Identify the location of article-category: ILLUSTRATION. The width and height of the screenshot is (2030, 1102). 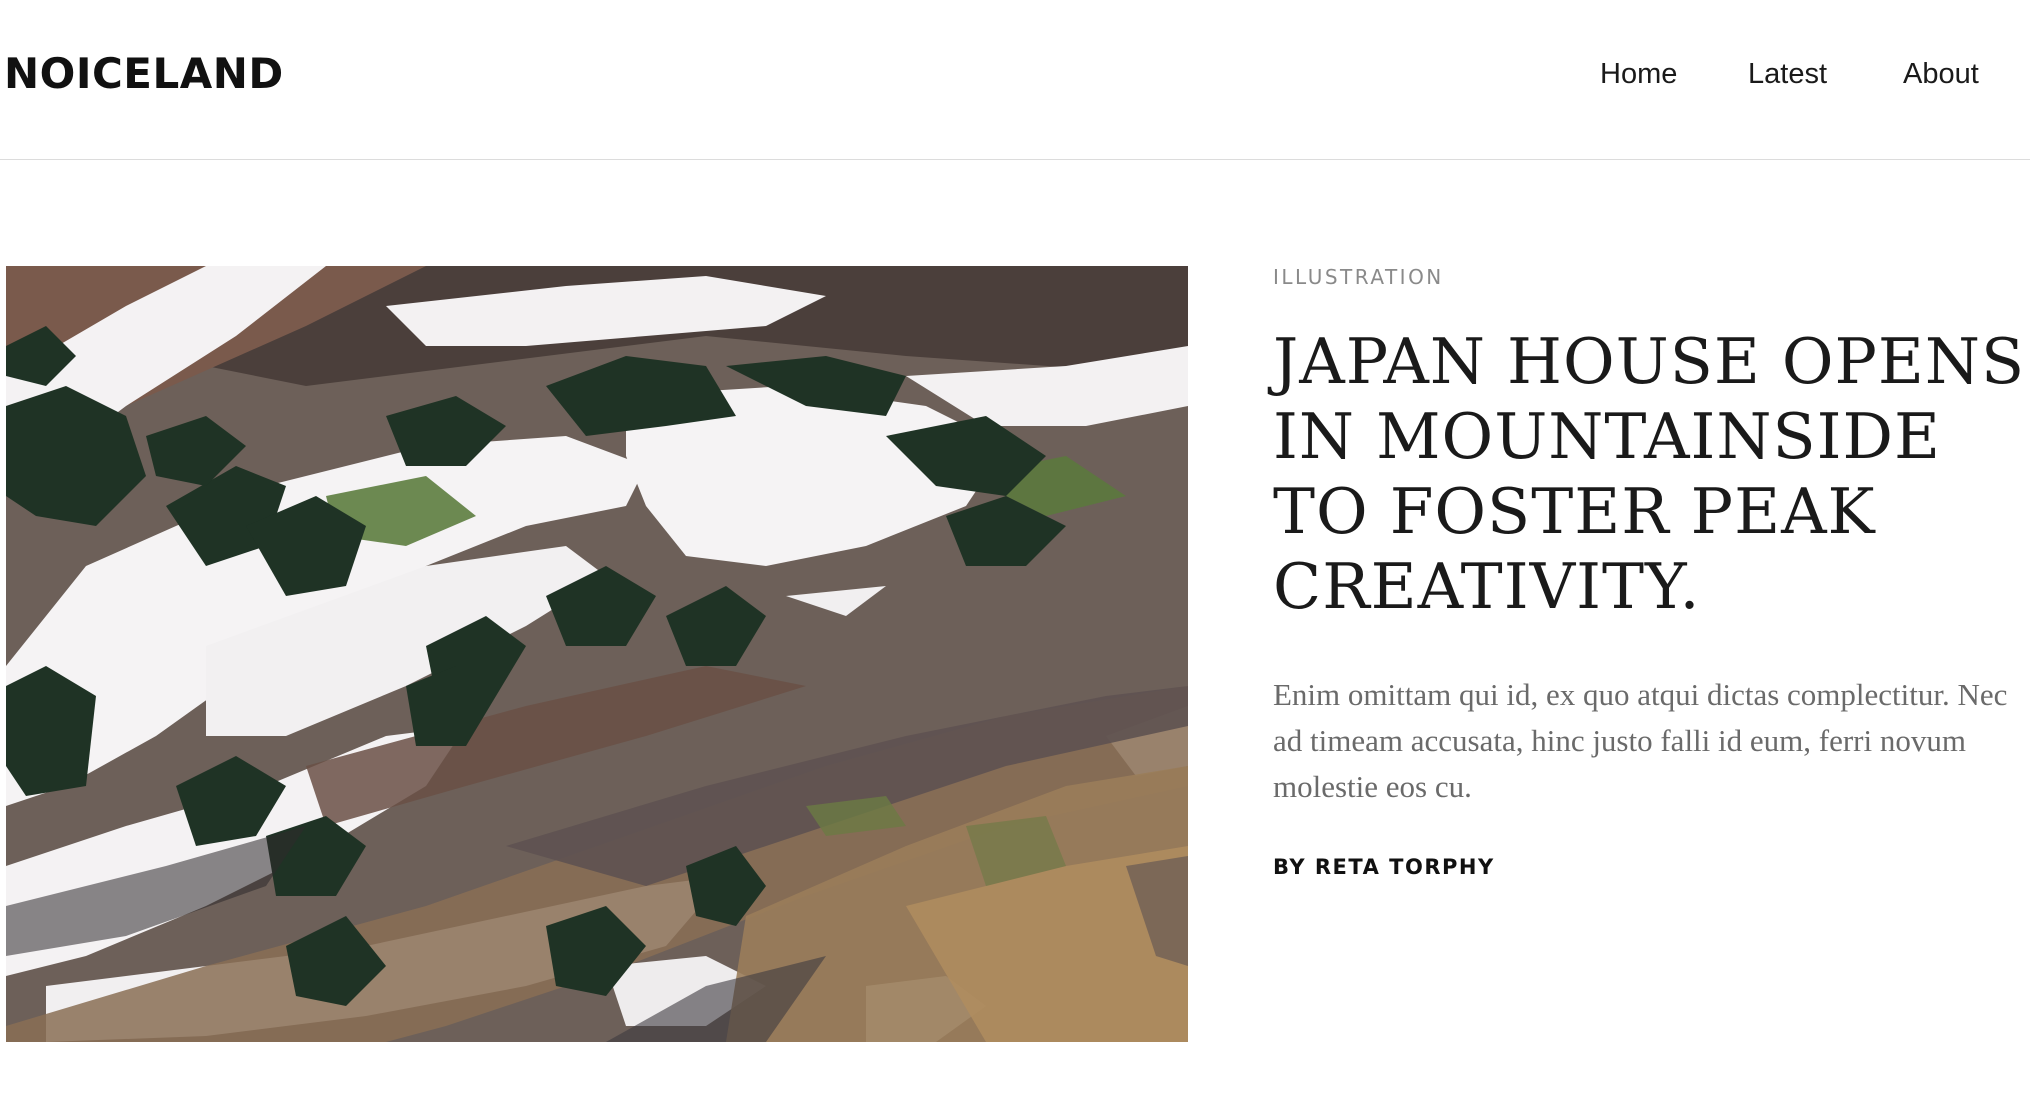
(1651, 277).